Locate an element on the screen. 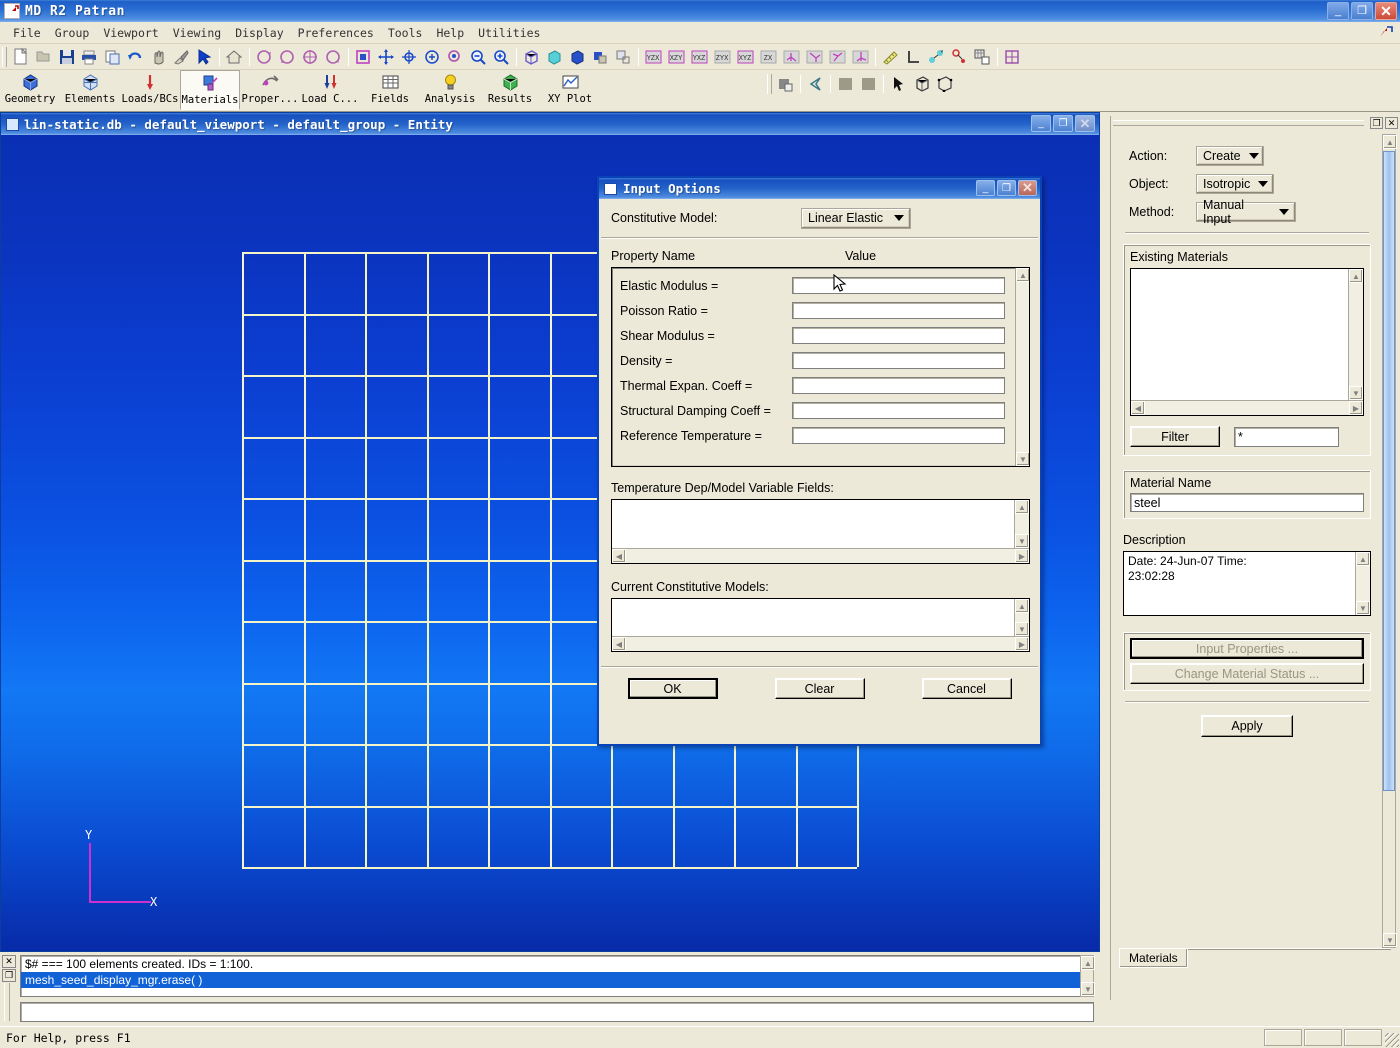 The image size is (1400, 1048). minimize-button: _ is located at coordinates (1338, 11).